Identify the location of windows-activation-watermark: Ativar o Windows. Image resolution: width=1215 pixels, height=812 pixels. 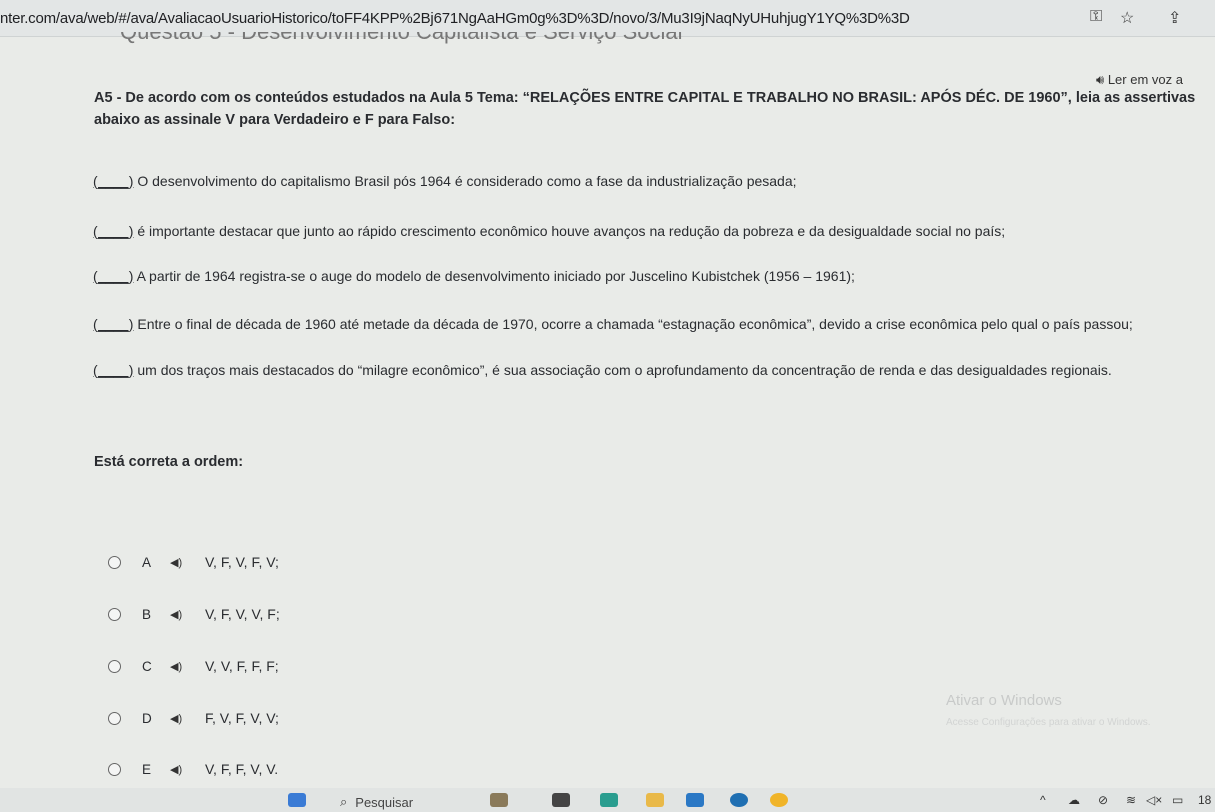
(1004, 700).